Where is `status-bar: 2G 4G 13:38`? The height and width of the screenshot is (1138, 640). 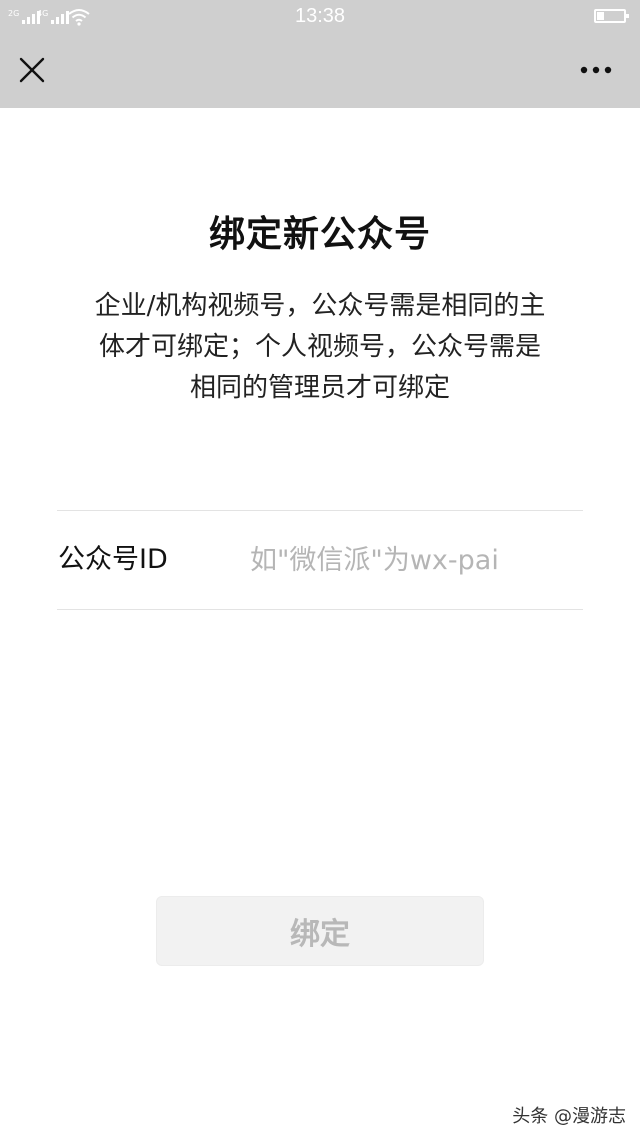
status-bar: 2G 4G 13:38 is located at coordinates (320, 17).